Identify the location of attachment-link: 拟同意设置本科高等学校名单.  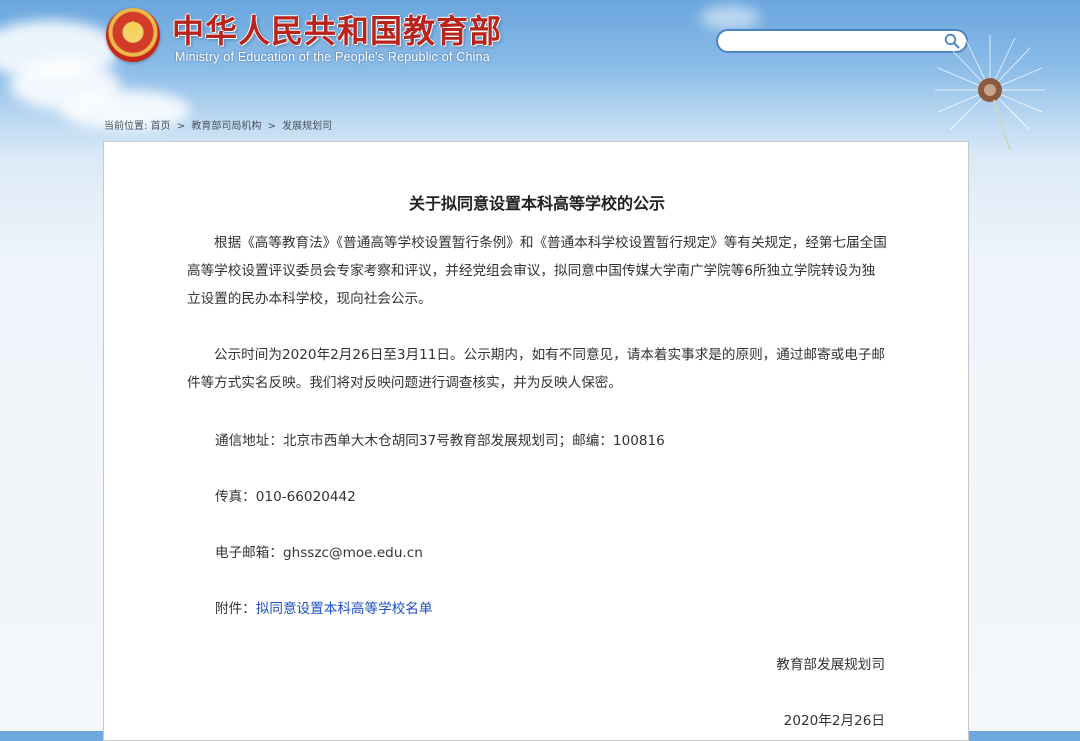
(344, 609).